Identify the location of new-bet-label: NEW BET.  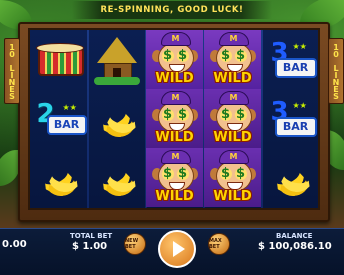
(132, 244).